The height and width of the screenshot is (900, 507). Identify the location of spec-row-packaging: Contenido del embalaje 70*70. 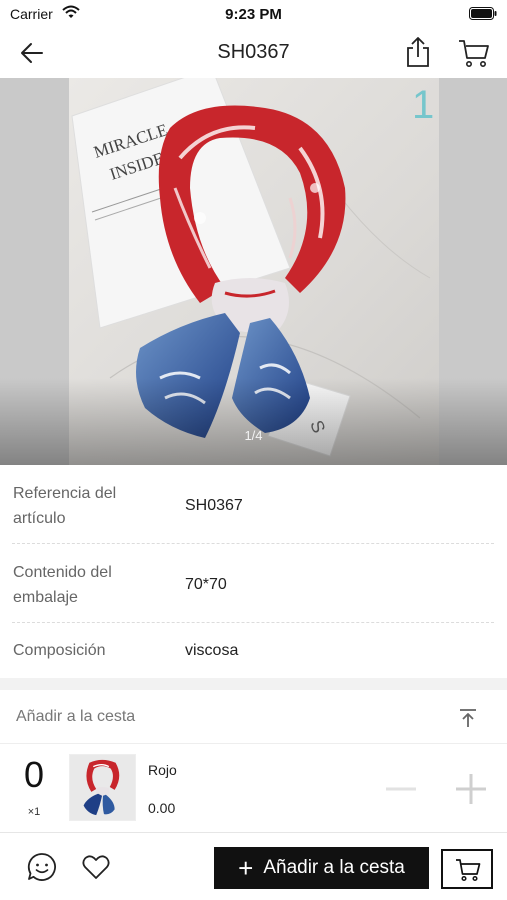
(253, 590).